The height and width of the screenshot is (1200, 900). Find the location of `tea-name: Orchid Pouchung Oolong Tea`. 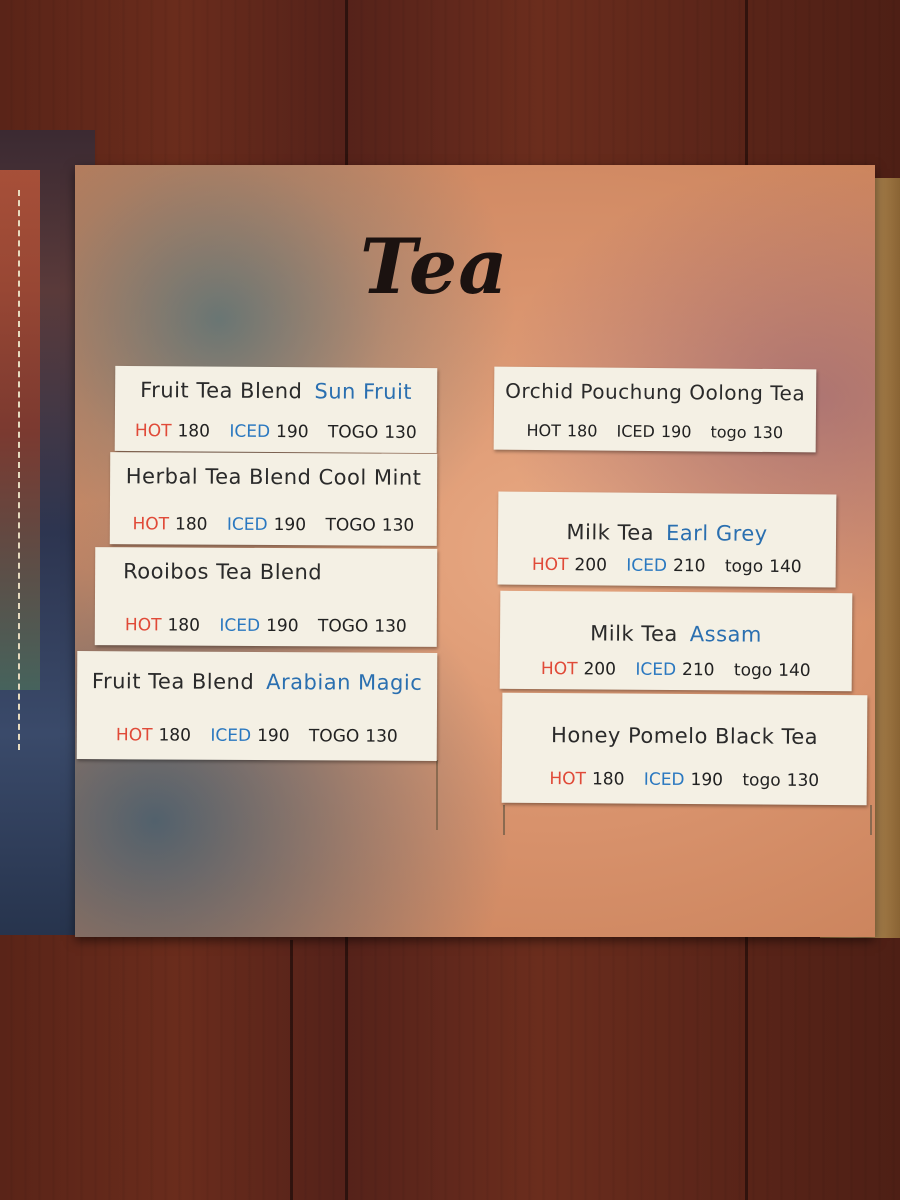

tea-name: Orchid Pouchung Oolong Tea is located at coordinates (655, 392).